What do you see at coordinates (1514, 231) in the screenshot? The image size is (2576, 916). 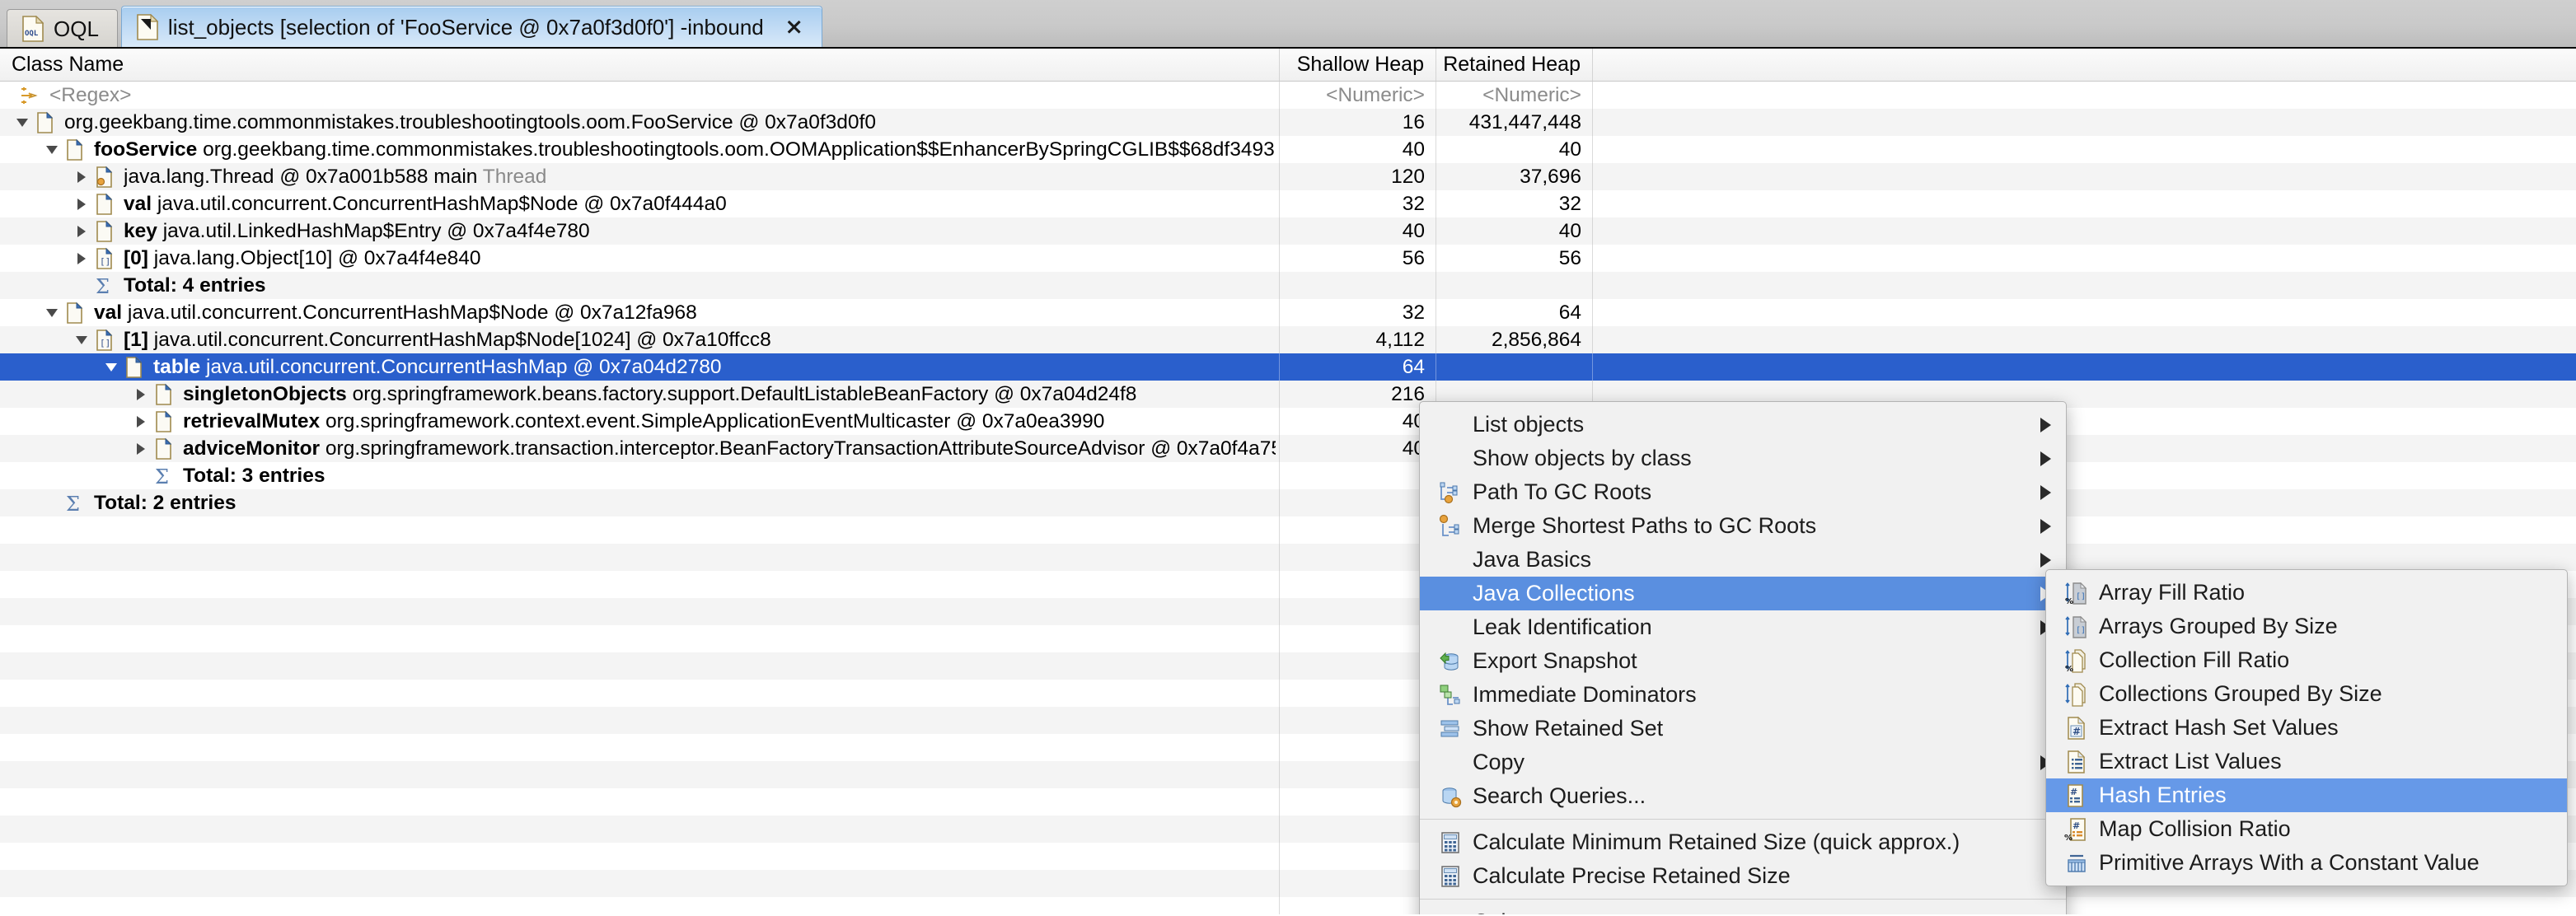 I see `cell-retained-heap: 40` at bounding box center [1514, 231].